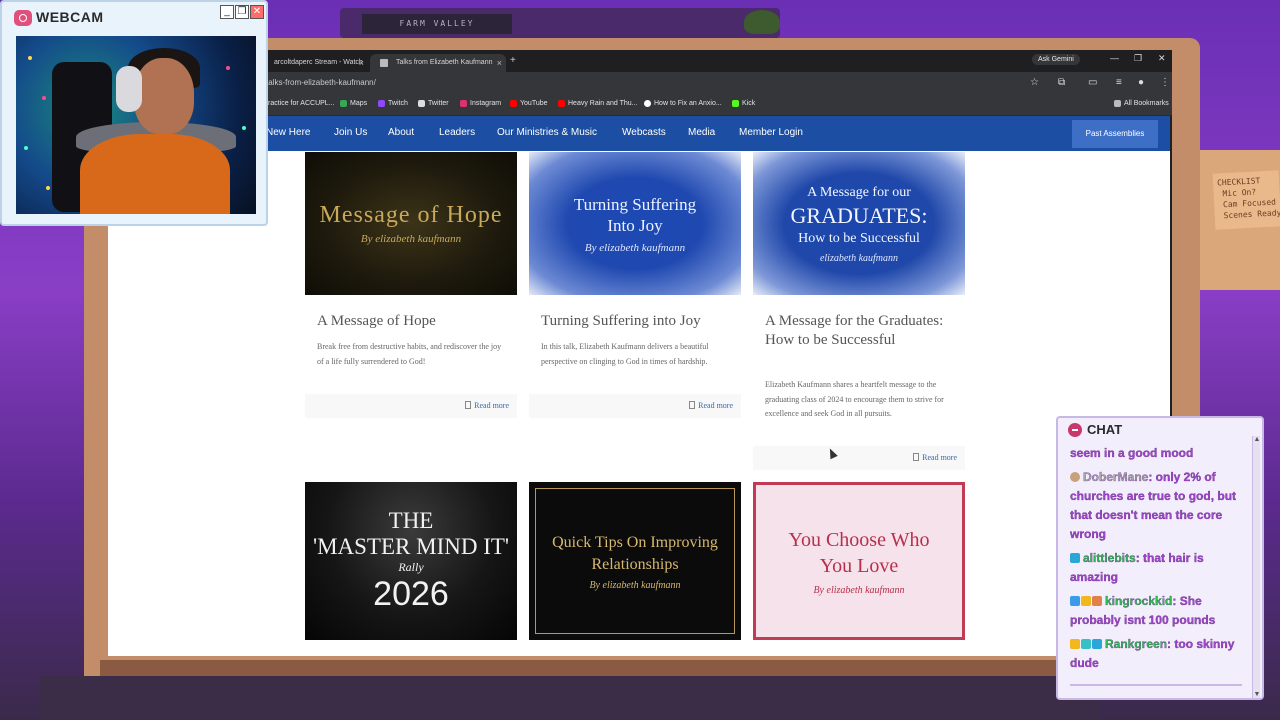 This screenshot has width=1280, height=720. I want to click on youtube-icon, so click(513, 103).